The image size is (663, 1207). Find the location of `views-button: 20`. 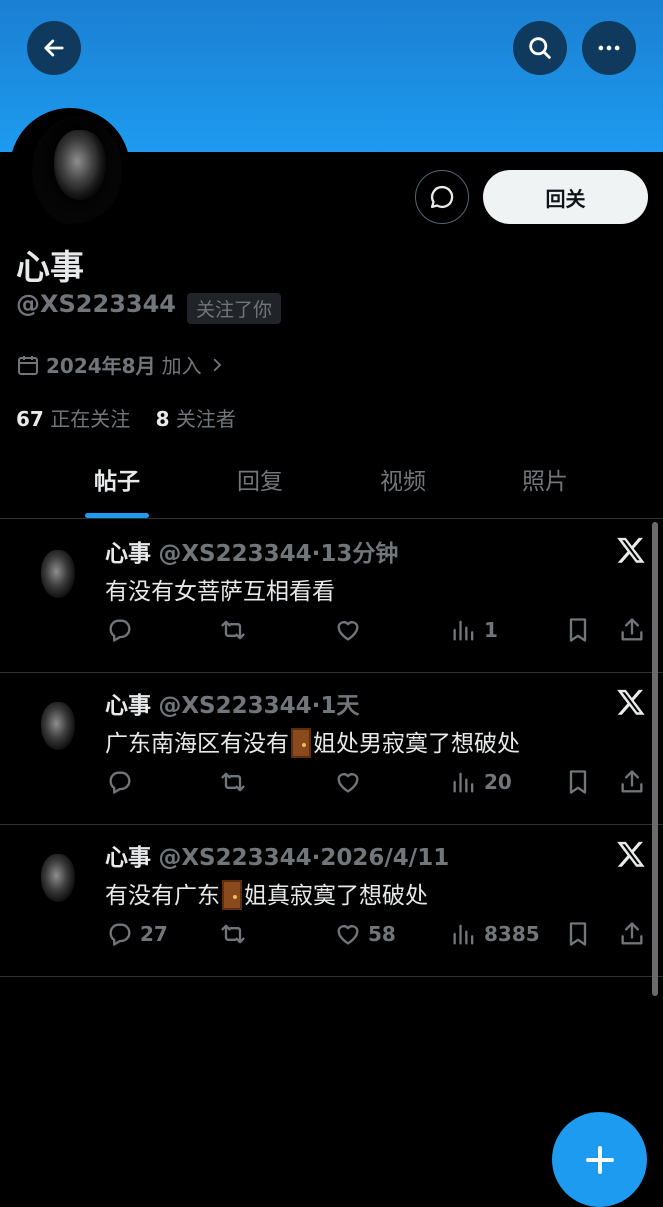

views-button: 20 is located at coordinates (481, 782).